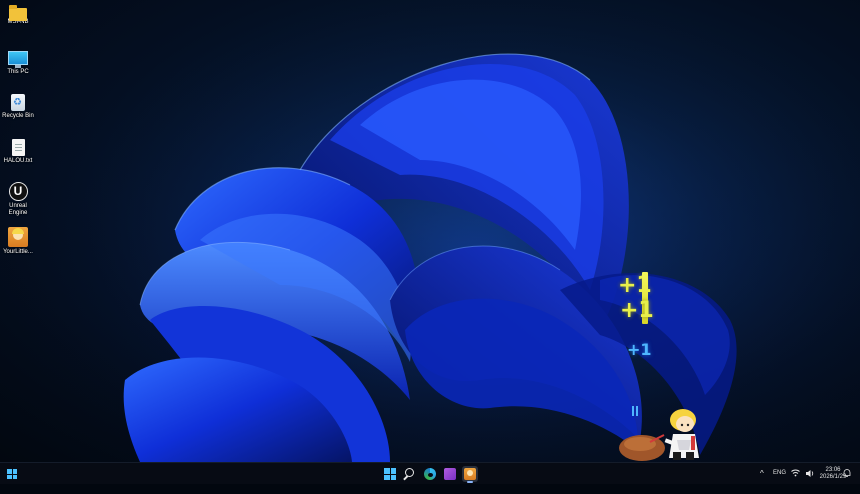 The width and height of the screenshot is (860, 494). I want to click on desktop-icon-unreal-engine: U Unreal Engine, so click(18, 199).